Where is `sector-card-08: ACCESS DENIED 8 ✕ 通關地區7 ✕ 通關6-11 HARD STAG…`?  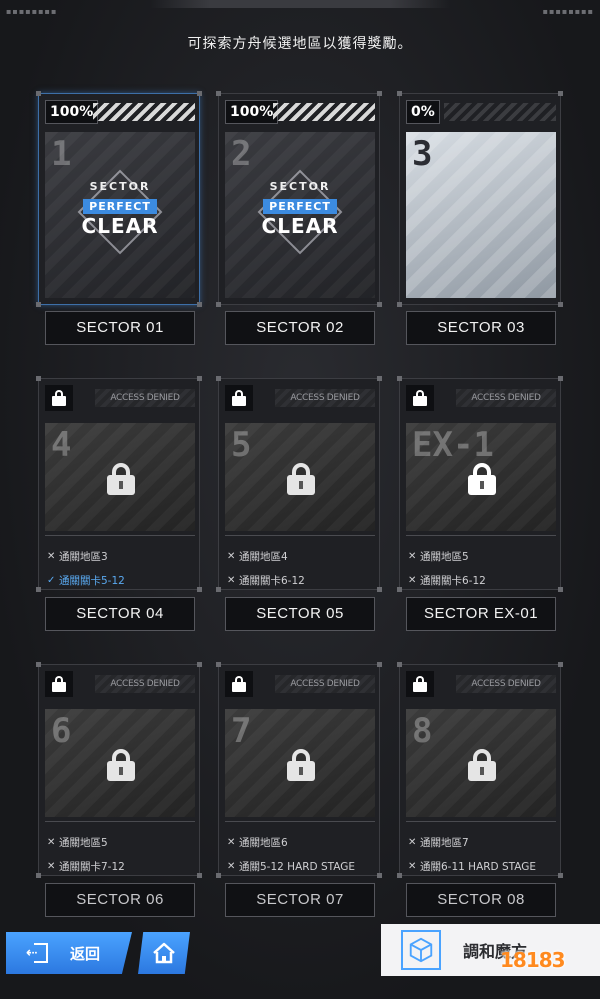 sector-card-08: ACCESS DENIED 8 ✕ 通關地區7 ✕ 通關6-11 HARD STAG… is located at coordinates (480, 770).